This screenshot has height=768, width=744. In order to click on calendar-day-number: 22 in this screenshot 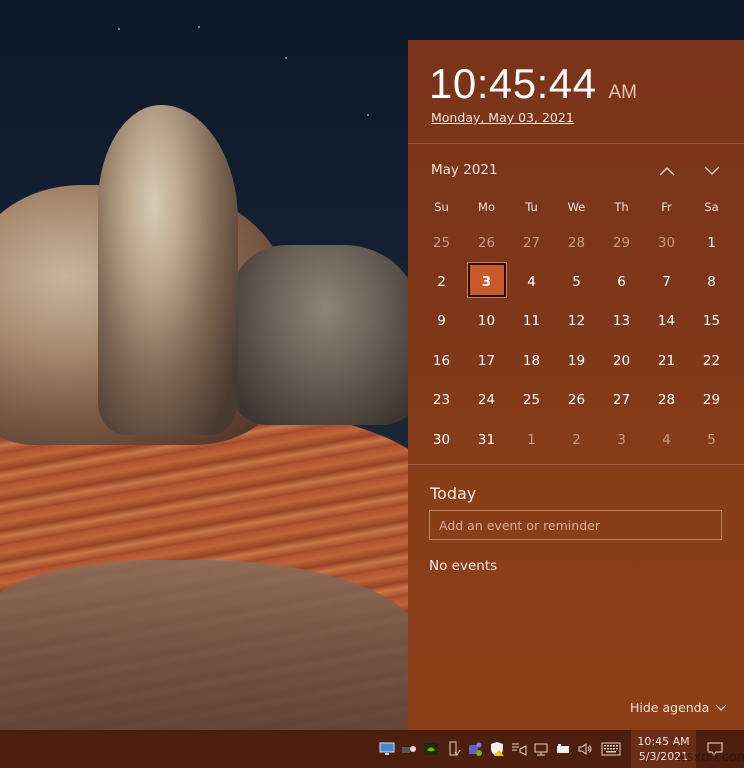, I will do `click(711, 360)`.